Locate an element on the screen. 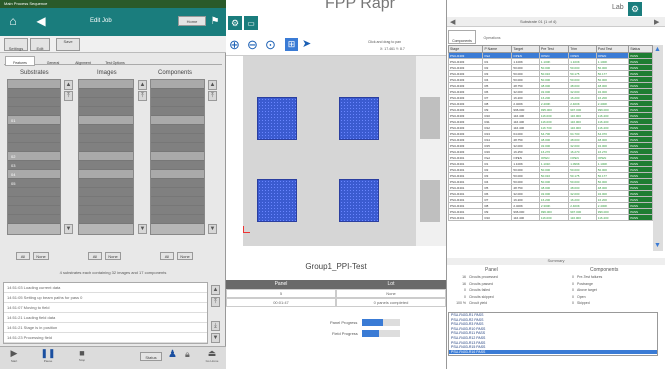 This screenshot has height=369, width=665. column-header: Target is located at coordinates (525, 49).